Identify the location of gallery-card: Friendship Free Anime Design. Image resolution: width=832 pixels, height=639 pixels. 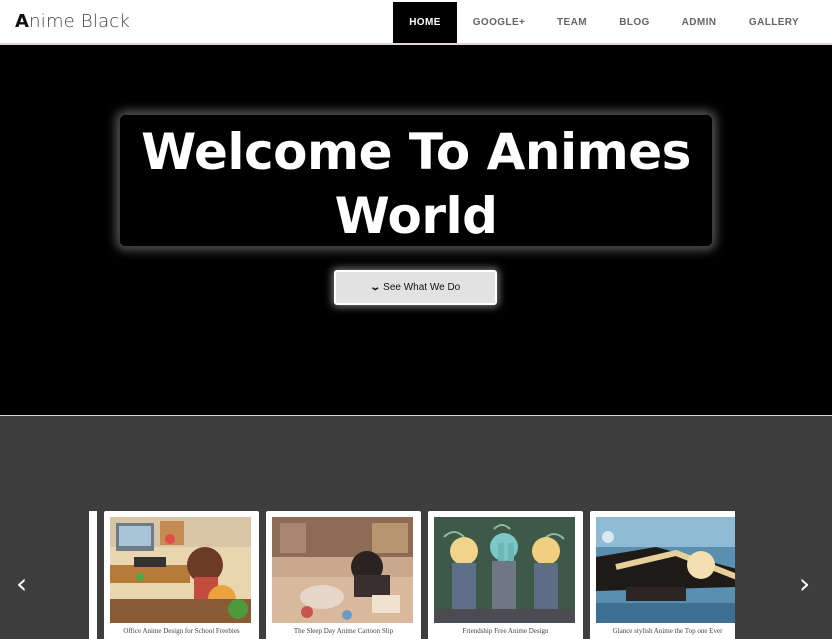
(505, 575).